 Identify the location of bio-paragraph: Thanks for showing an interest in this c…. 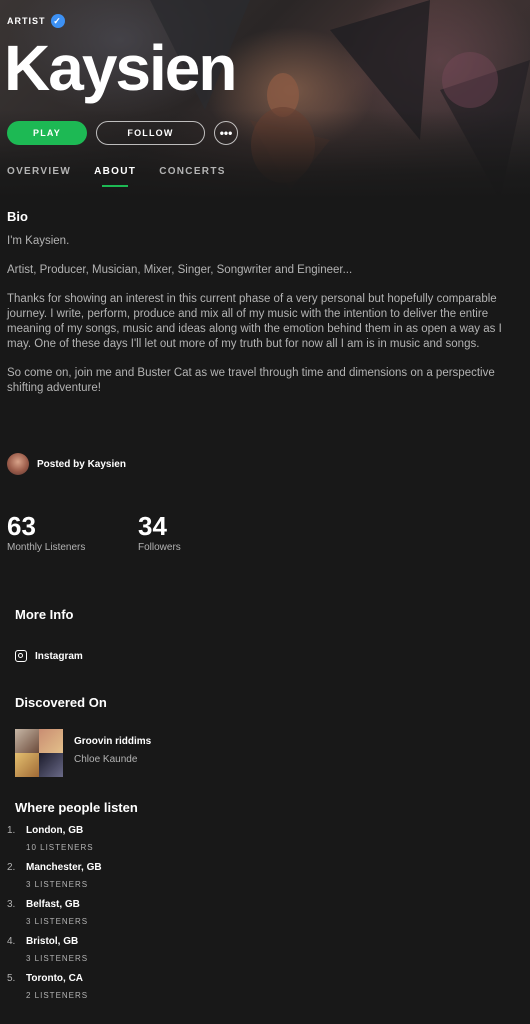
(254, 321).